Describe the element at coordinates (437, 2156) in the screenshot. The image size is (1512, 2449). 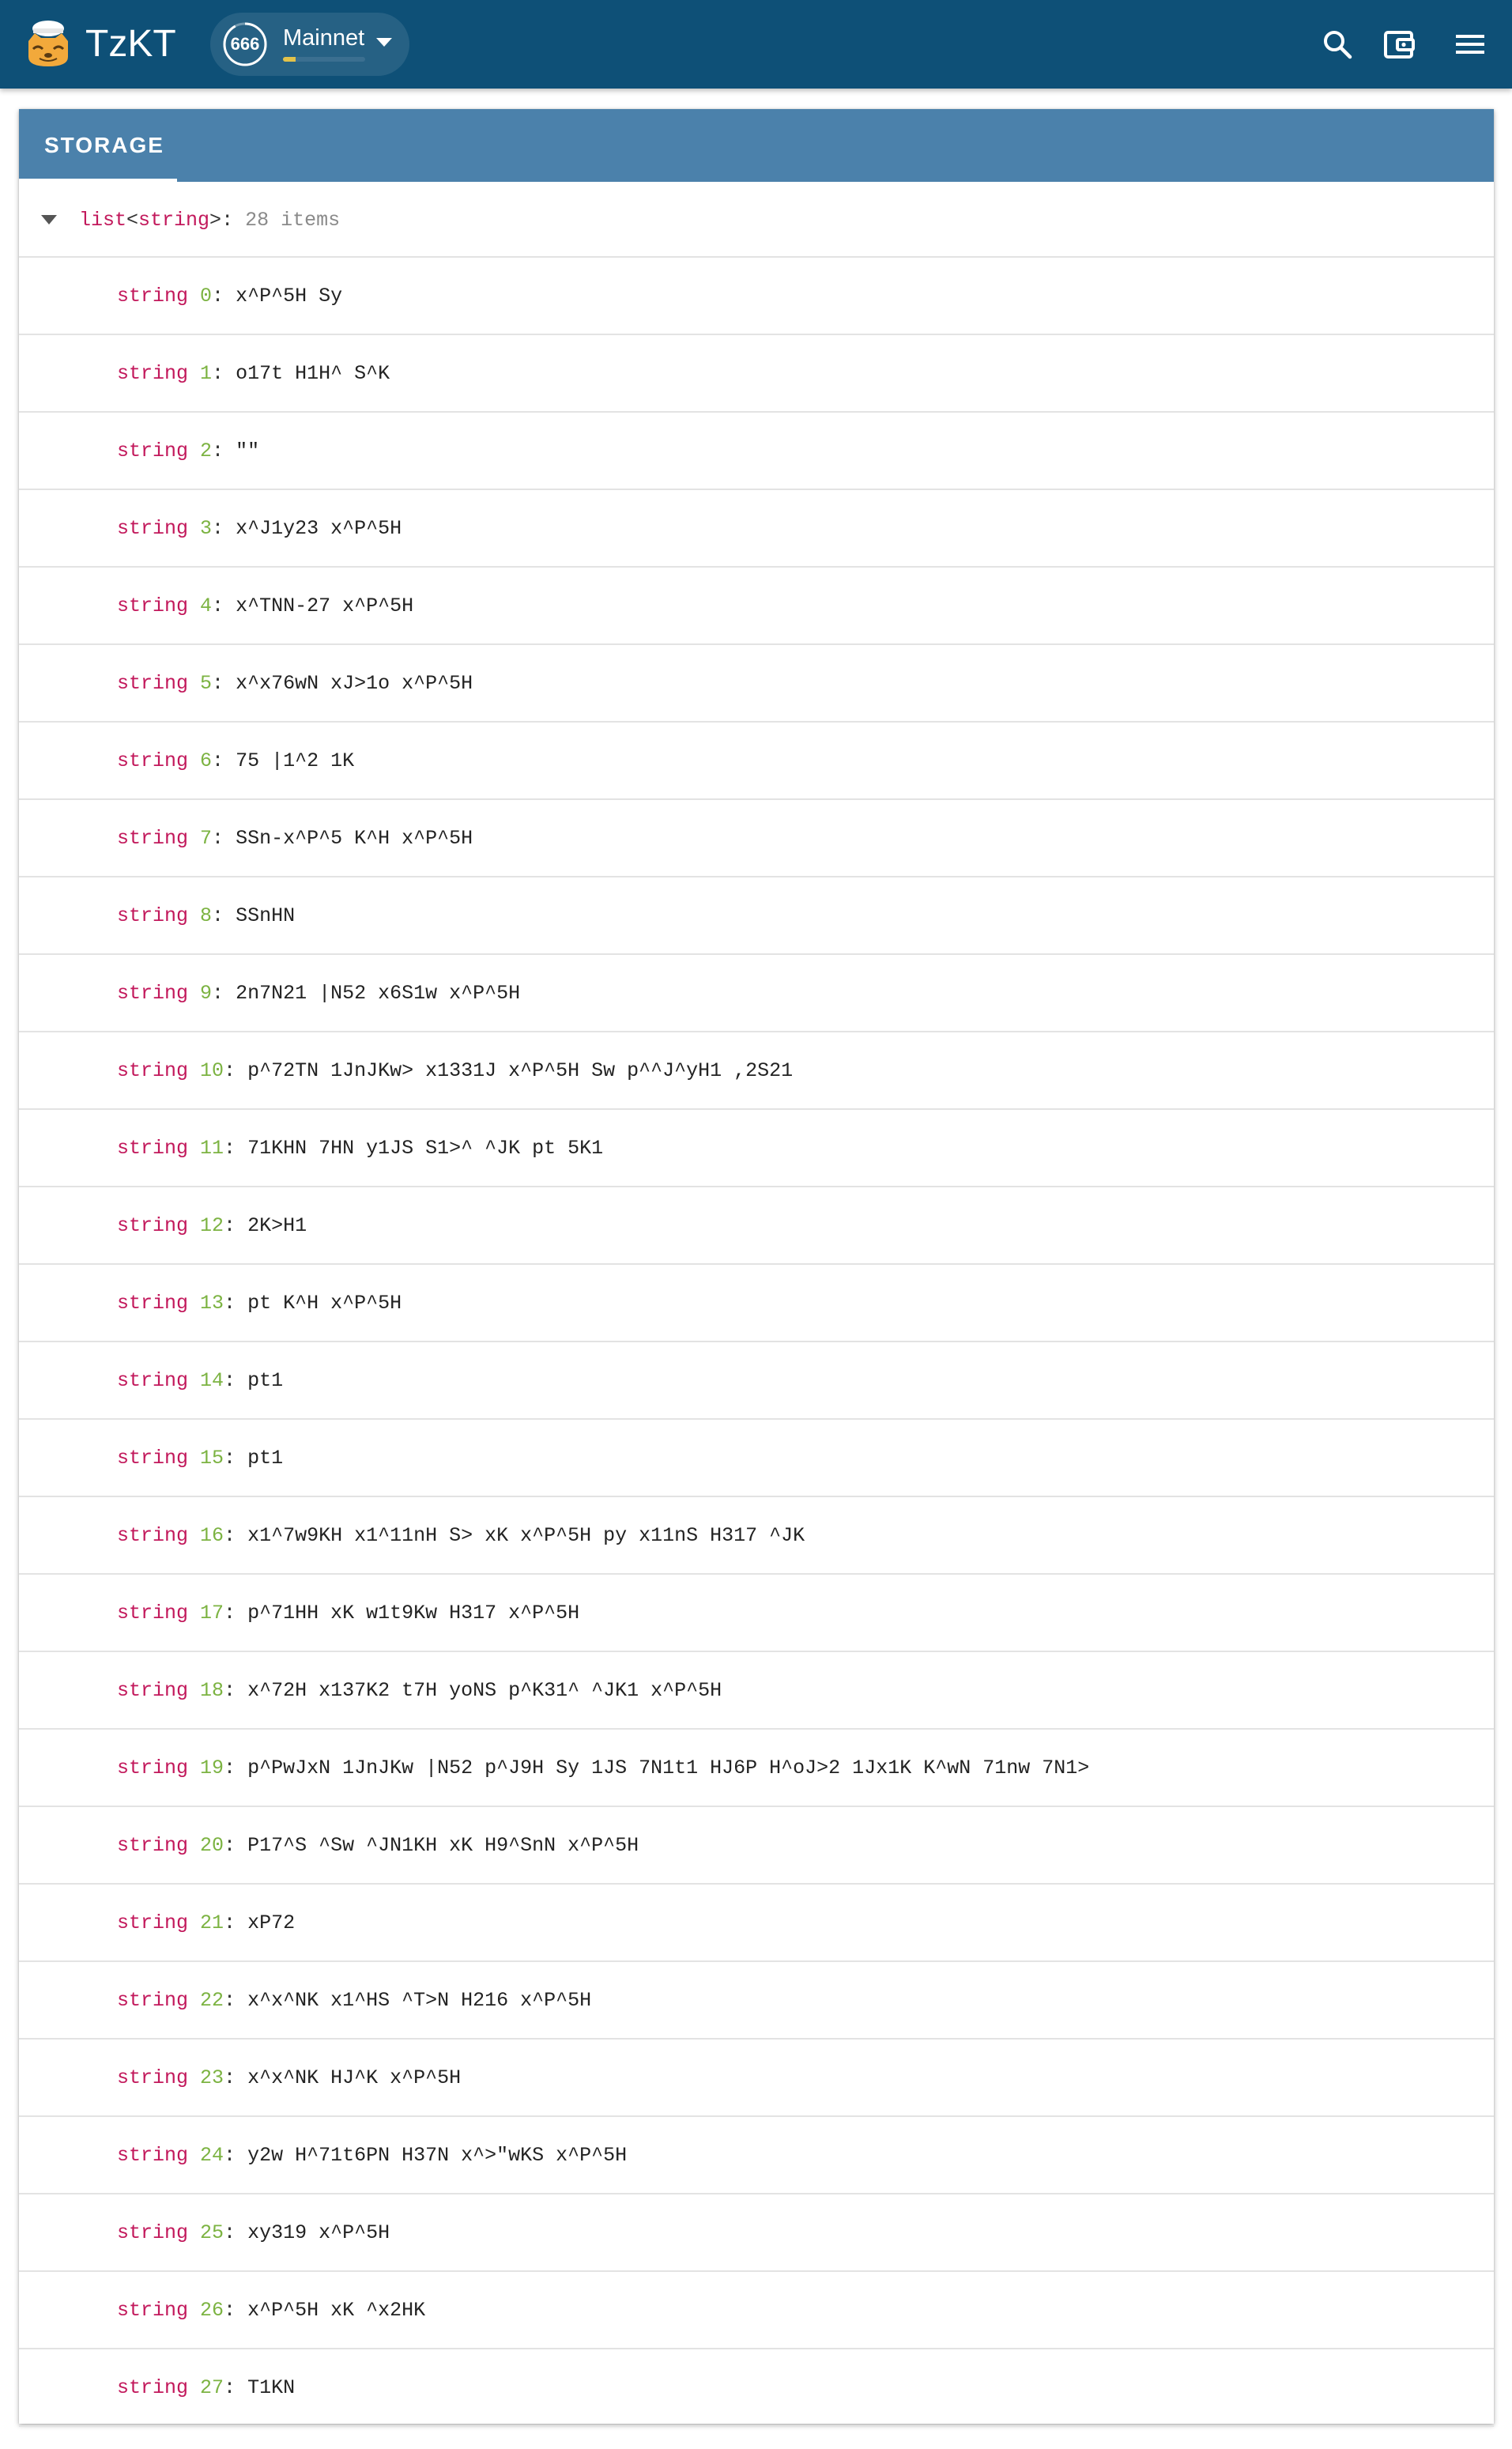
I see `entry-value: y2w H^71t6PN H37N x^>"wKS x^P^5H` at that location.